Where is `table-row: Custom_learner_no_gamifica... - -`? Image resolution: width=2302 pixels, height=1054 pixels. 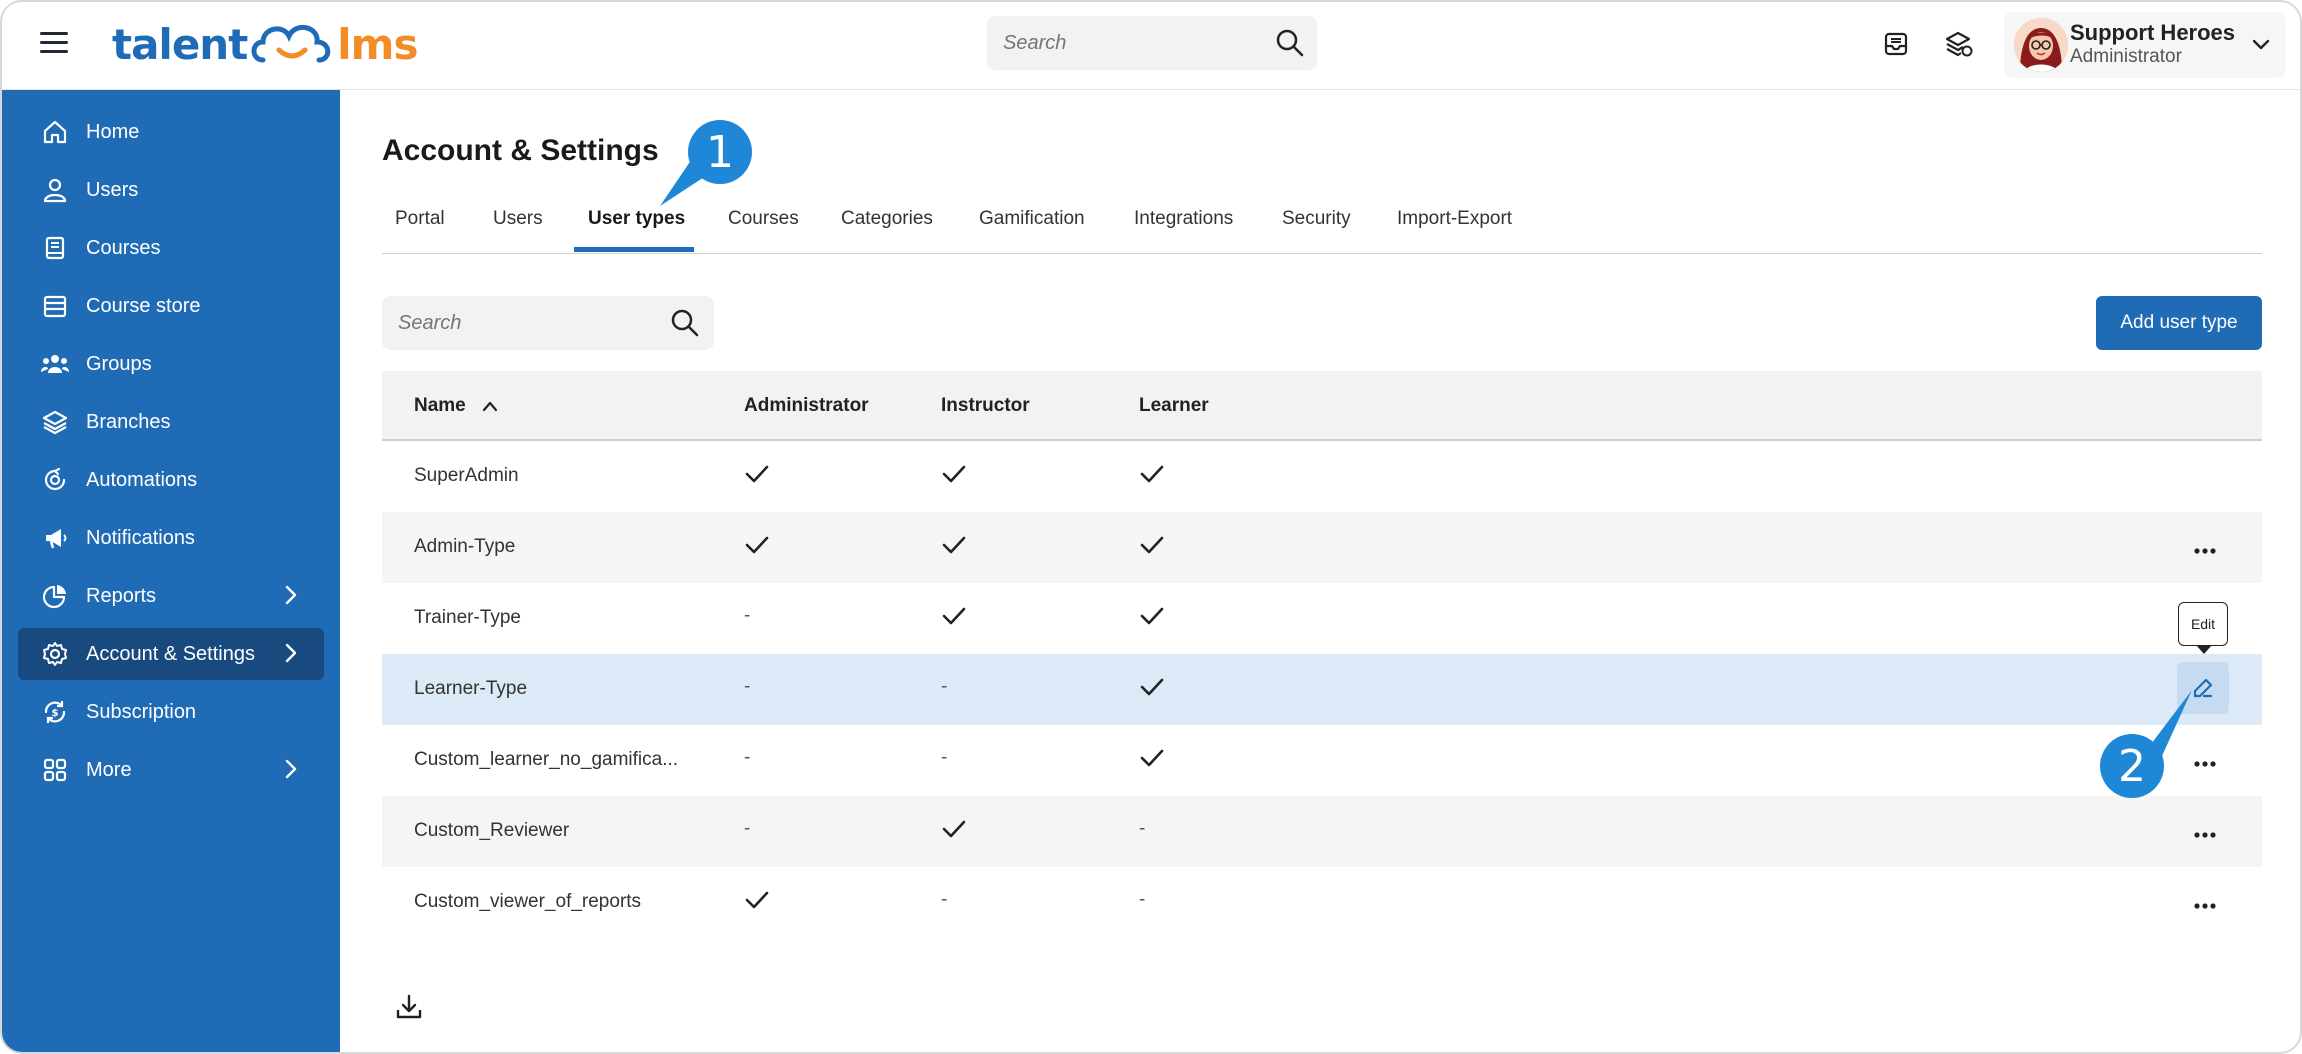 table-row: Custom_learner_no_gamifica... - - is located at coordinates (1322, 760).